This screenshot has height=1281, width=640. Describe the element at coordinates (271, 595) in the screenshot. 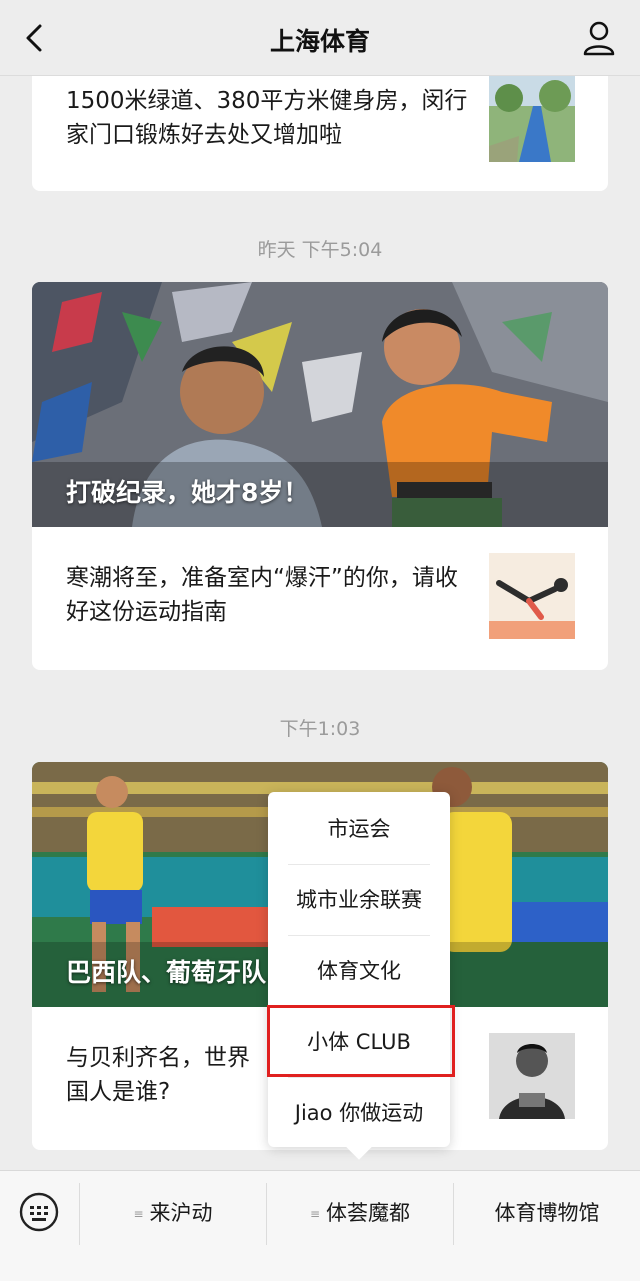

I see `article-title: 寒潮将至，准备室内“爆汗”的你，请收好这份运动指南` at that location.